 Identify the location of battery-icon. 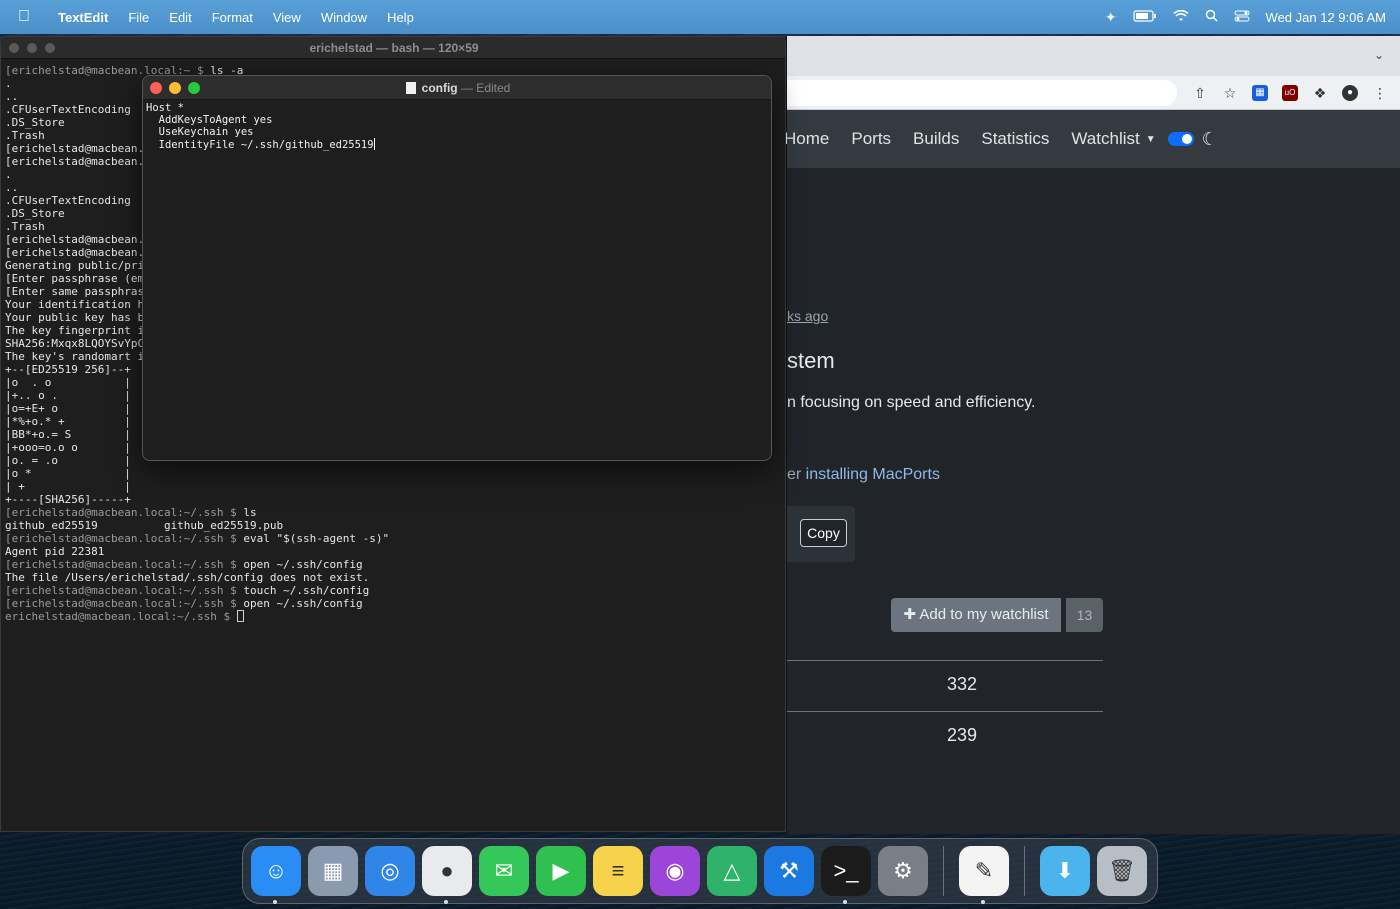
(1144, 17).